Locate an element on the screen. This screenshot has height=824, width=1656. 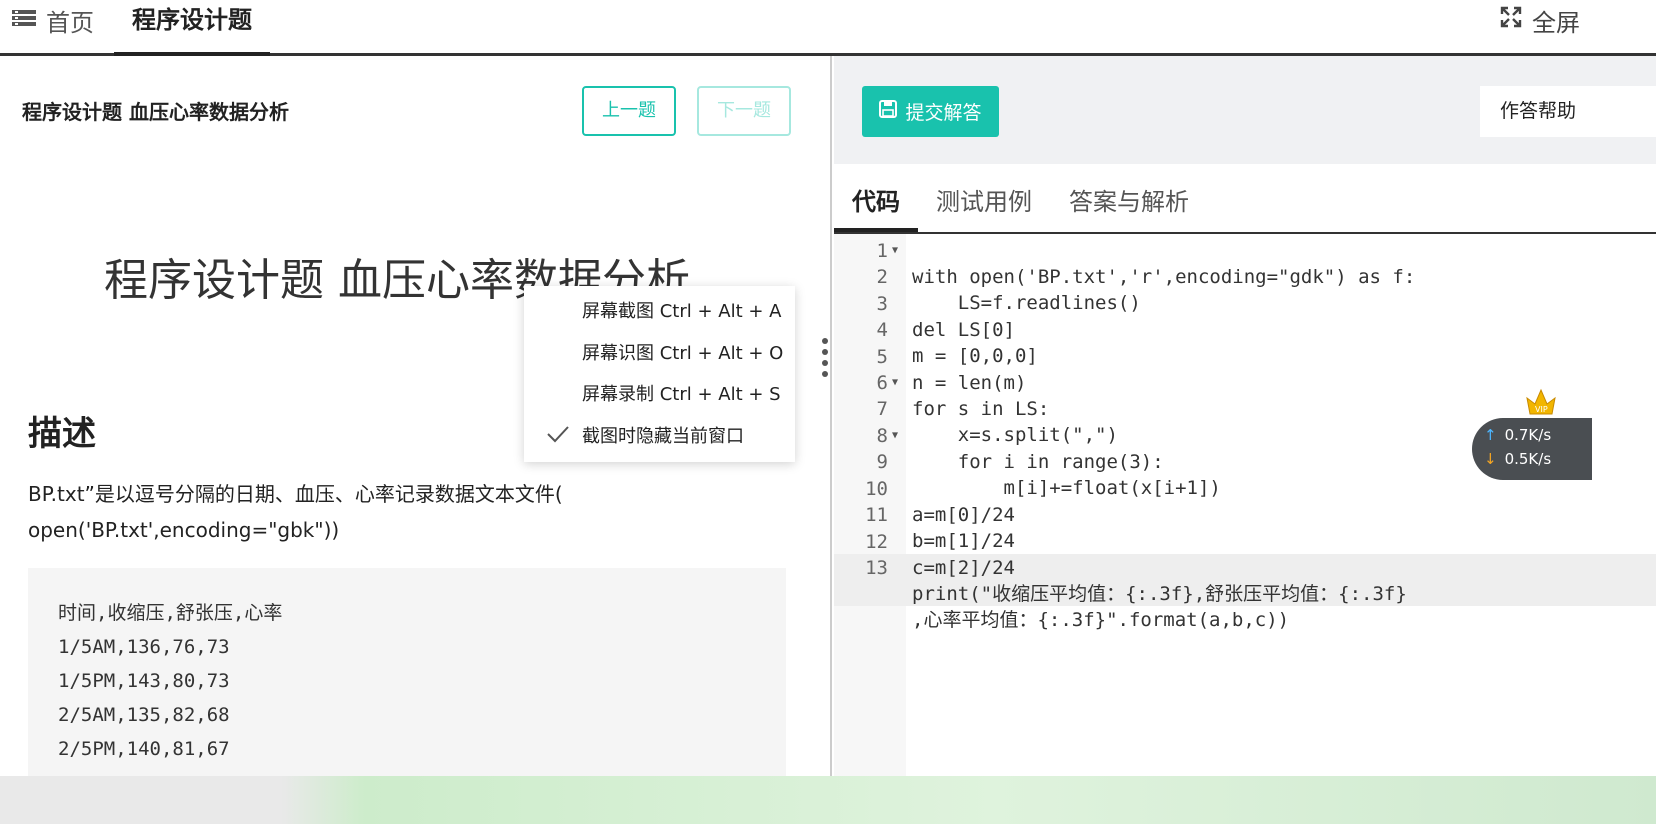
description-heading: 描述 is located at coordinates (62, 434).